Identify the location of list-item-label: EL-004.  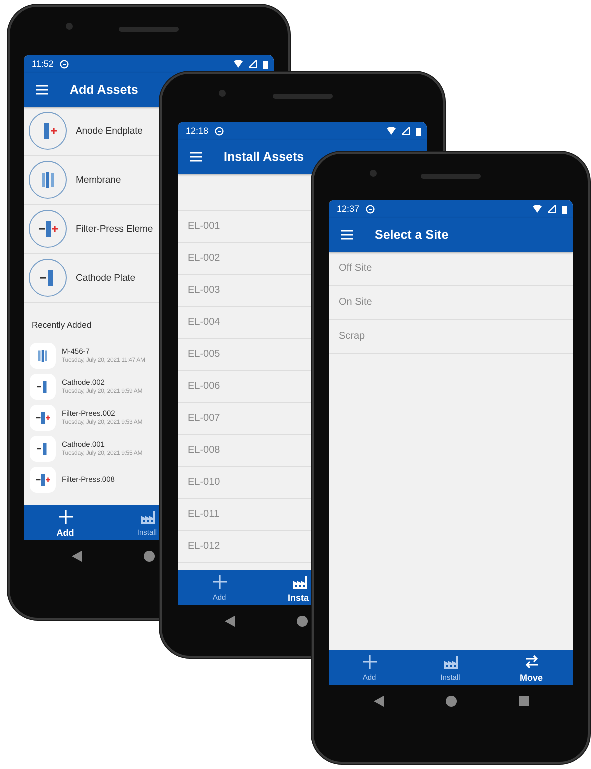
(204, 322).